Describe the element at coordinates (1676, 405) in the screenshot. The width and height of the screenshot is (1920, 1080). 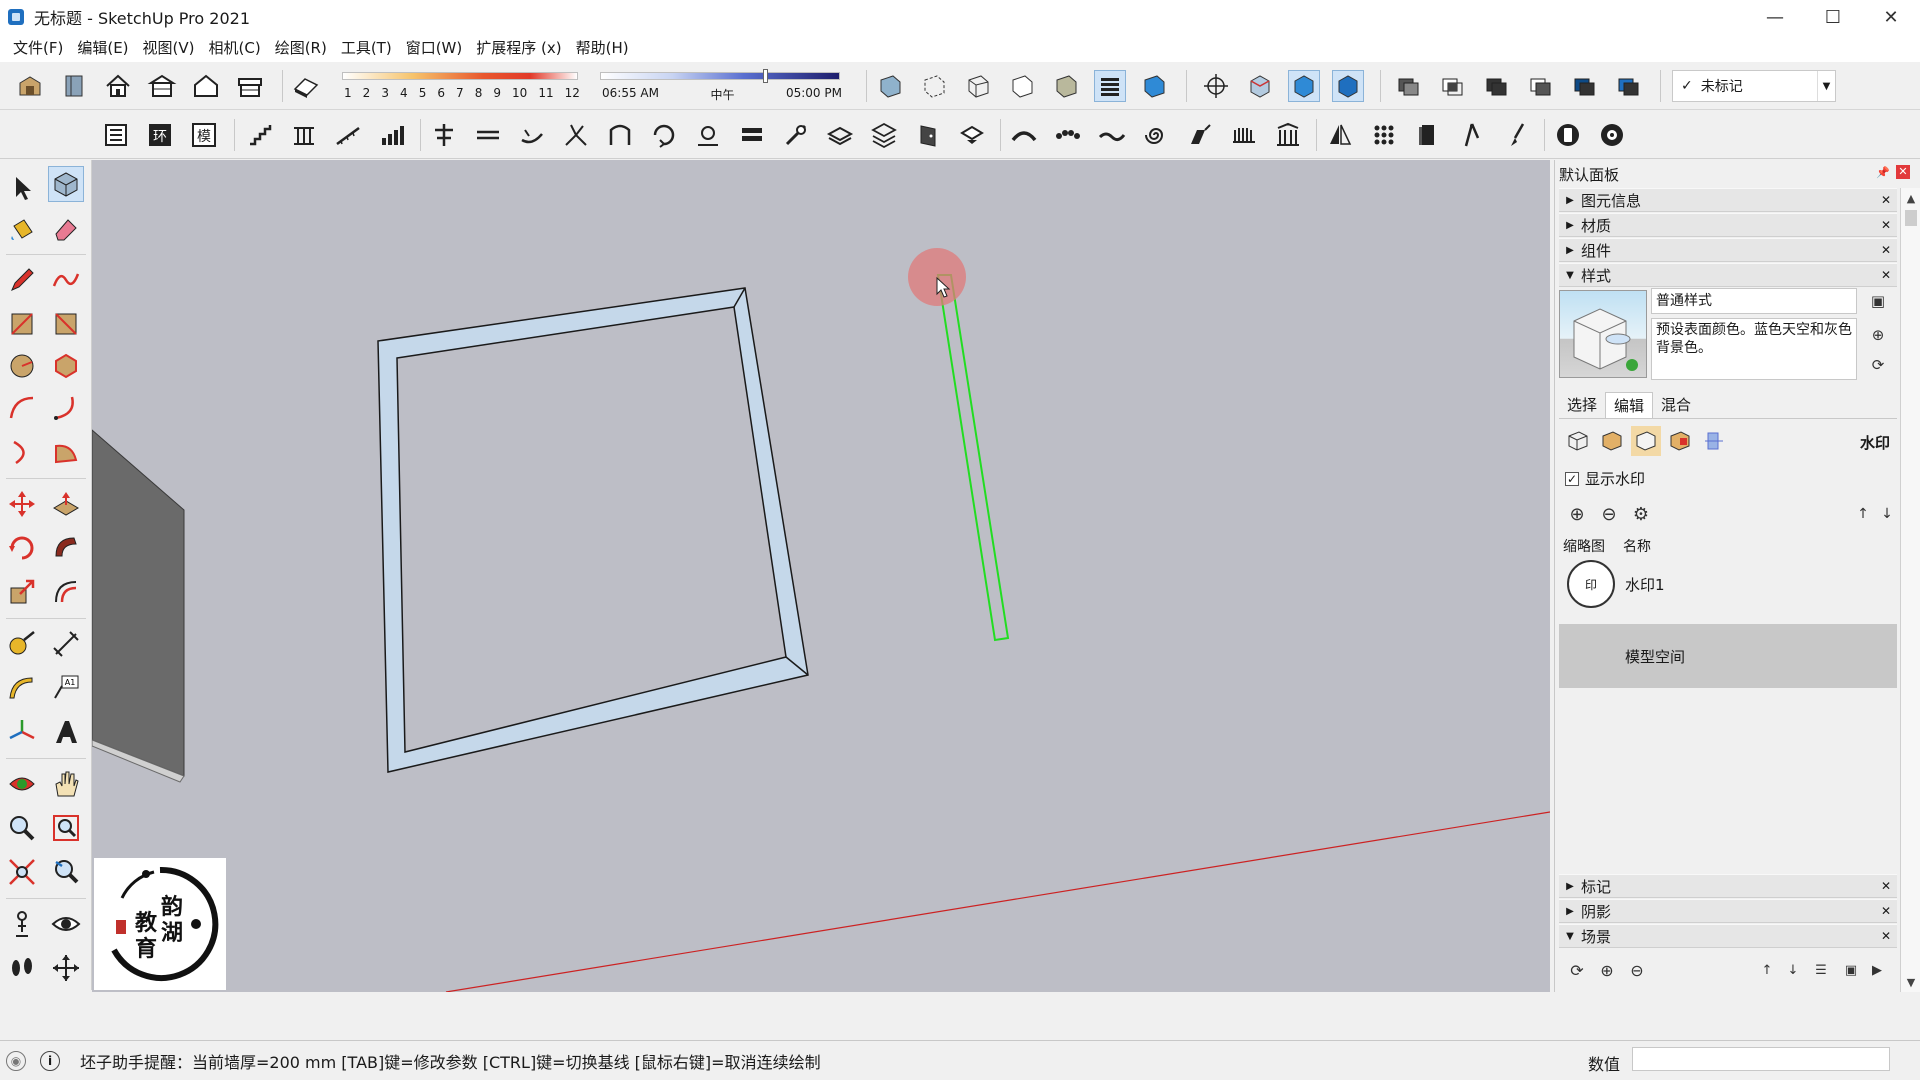
I see `tab-mix: 混合` at that location.